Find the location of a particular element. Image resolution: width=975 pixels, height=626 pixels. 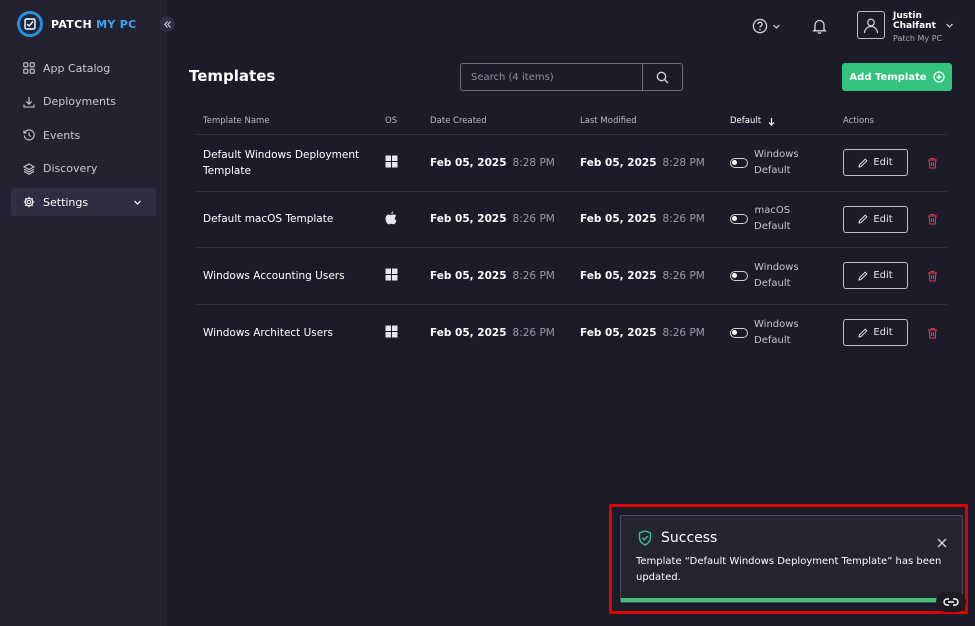

sidebar-item-label: App Catalog is located at coordinates (77, 68).